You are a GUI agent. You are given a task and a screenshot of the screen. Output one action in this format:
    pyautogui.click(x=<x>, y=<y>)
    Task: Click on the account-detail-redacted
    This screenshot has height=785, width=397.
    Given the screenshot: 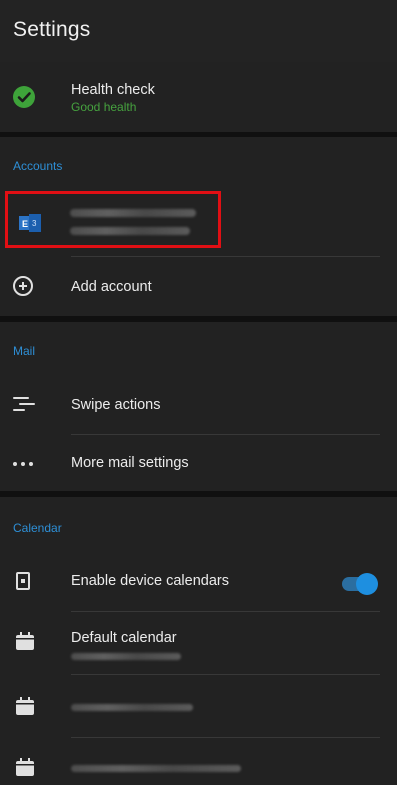 What is the action you would take?
    pyautogui.click(x=130, y=231)
    